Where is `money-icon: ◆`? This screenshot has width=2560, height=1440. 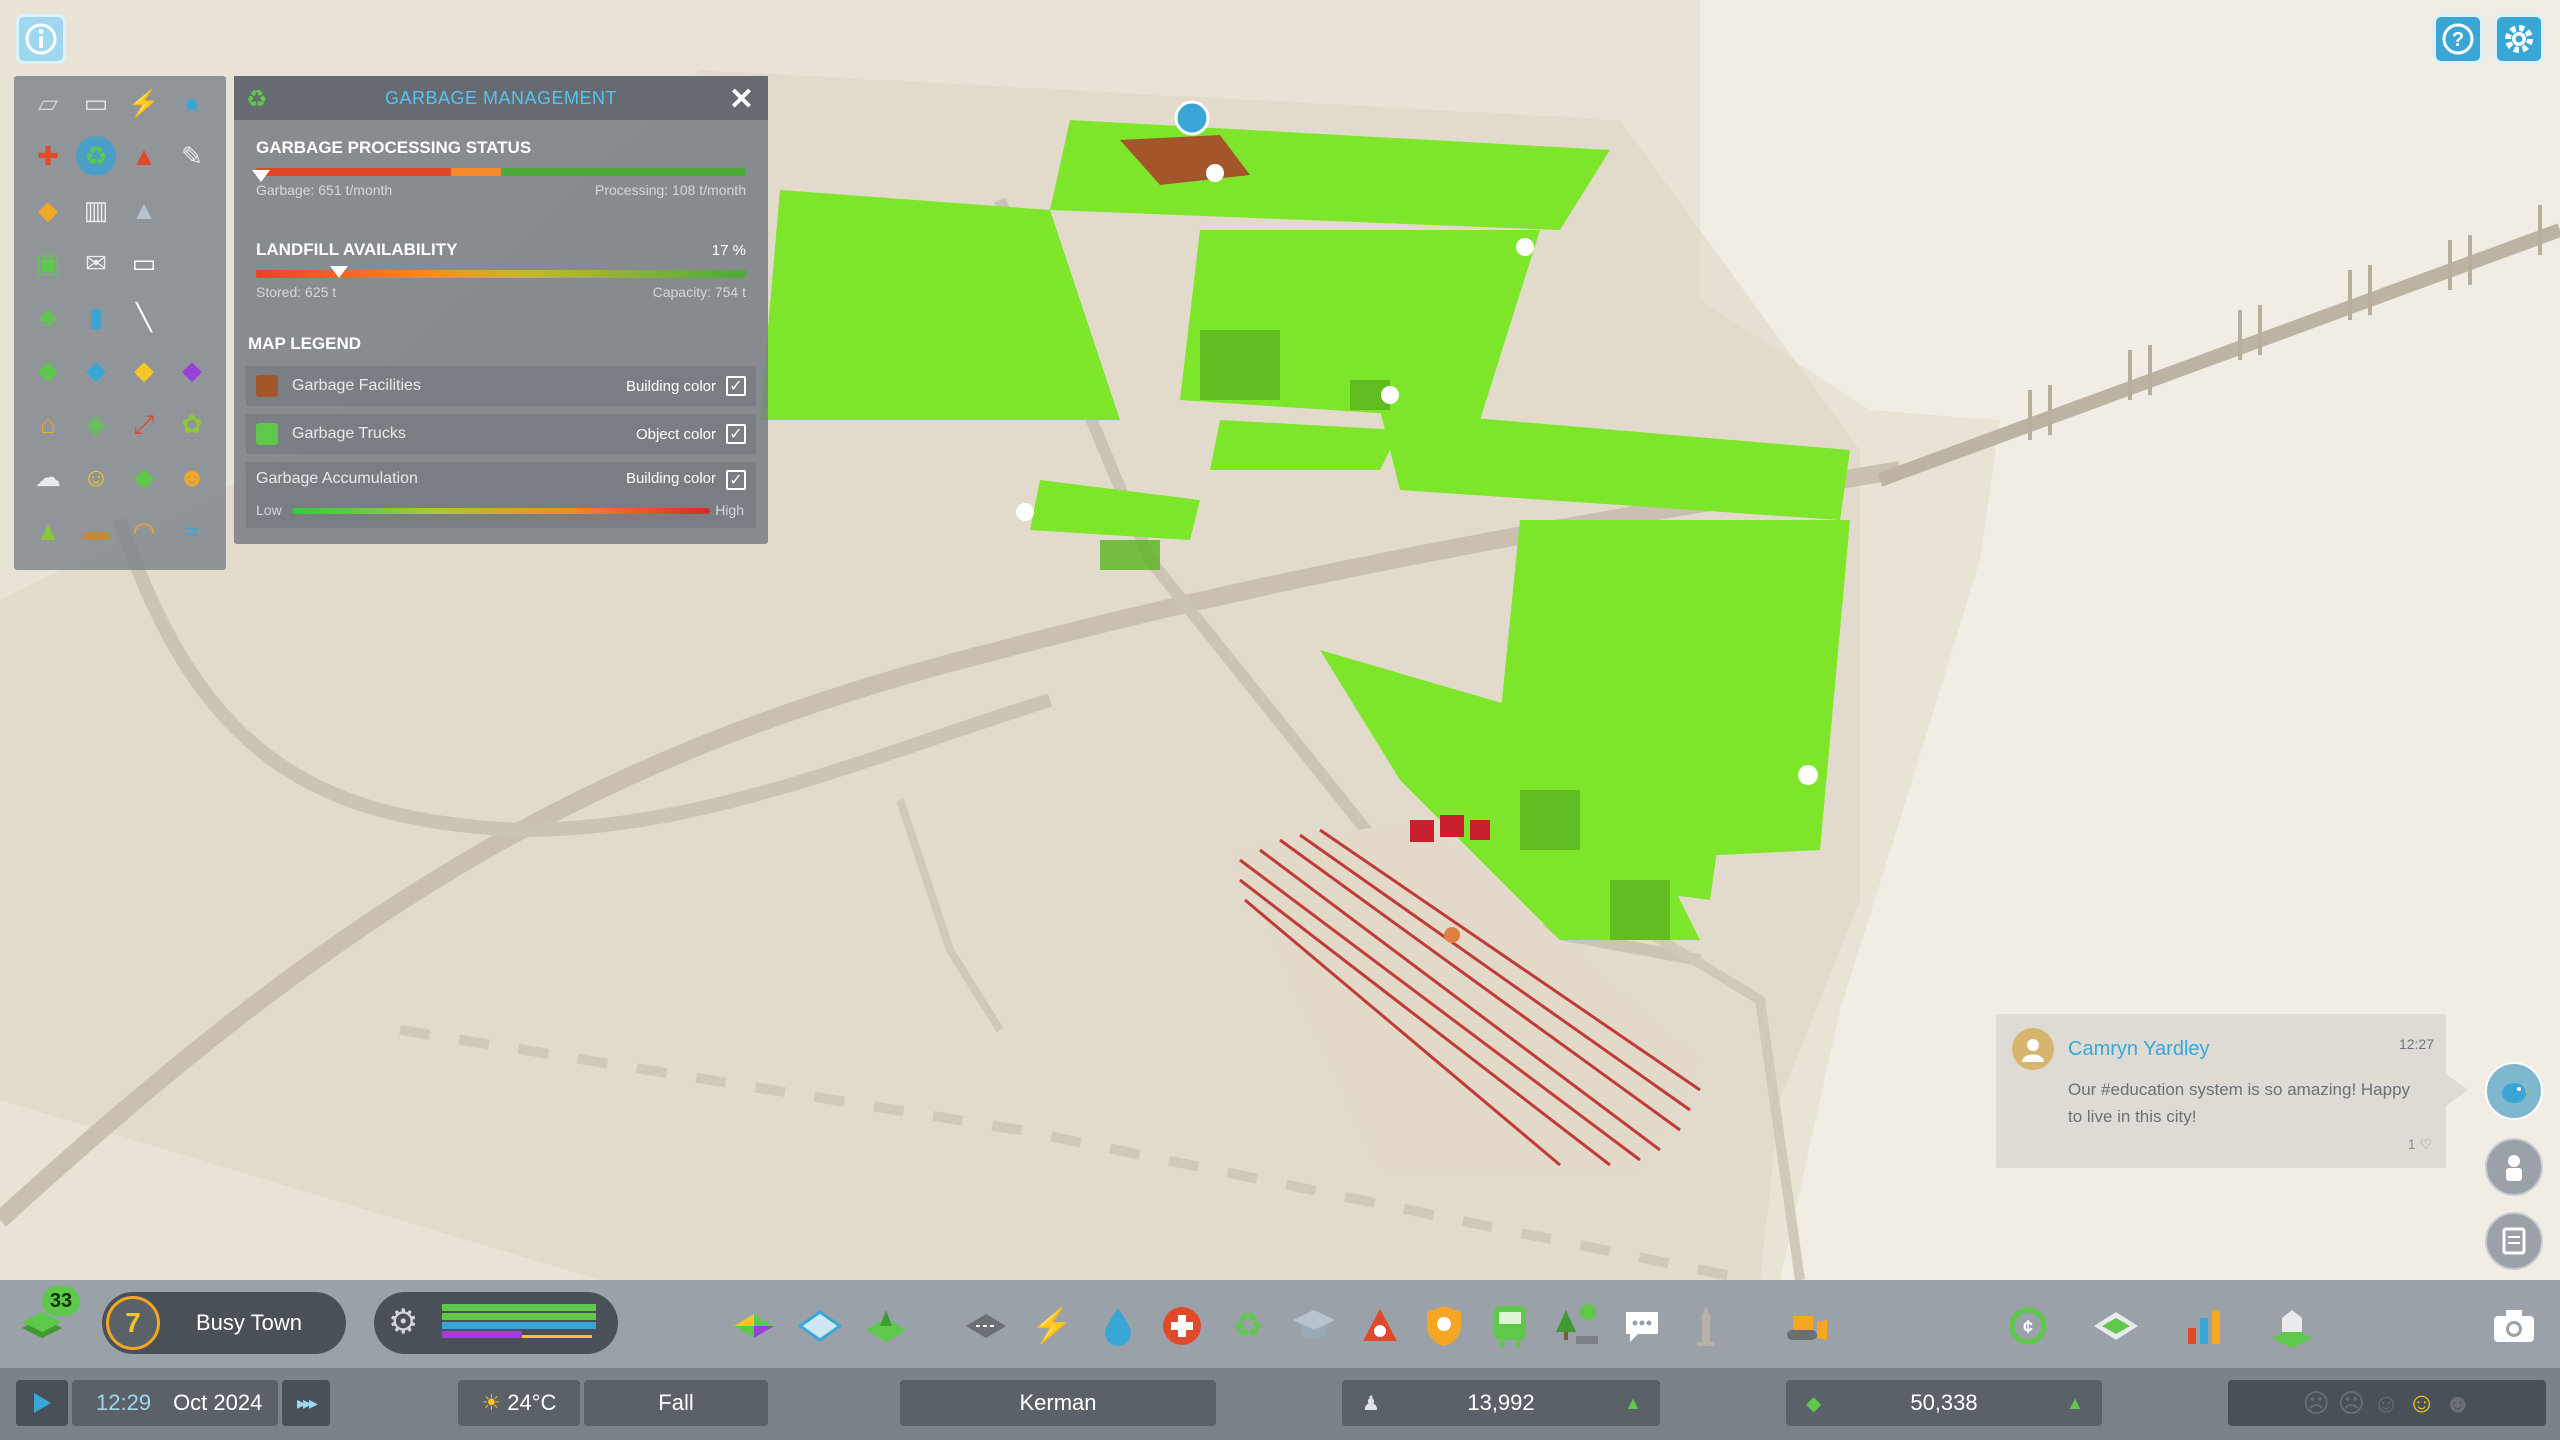 money-icon: ◆ is located at coordinates (1814, 1403).